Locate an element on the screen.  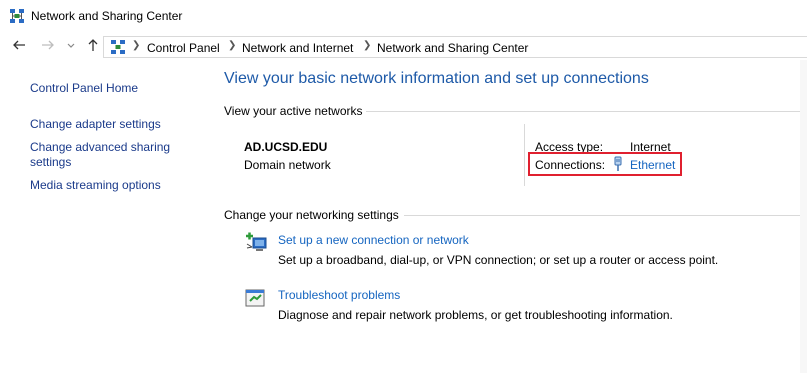
troubleshoot-icon is located at coordinates (256, 299).